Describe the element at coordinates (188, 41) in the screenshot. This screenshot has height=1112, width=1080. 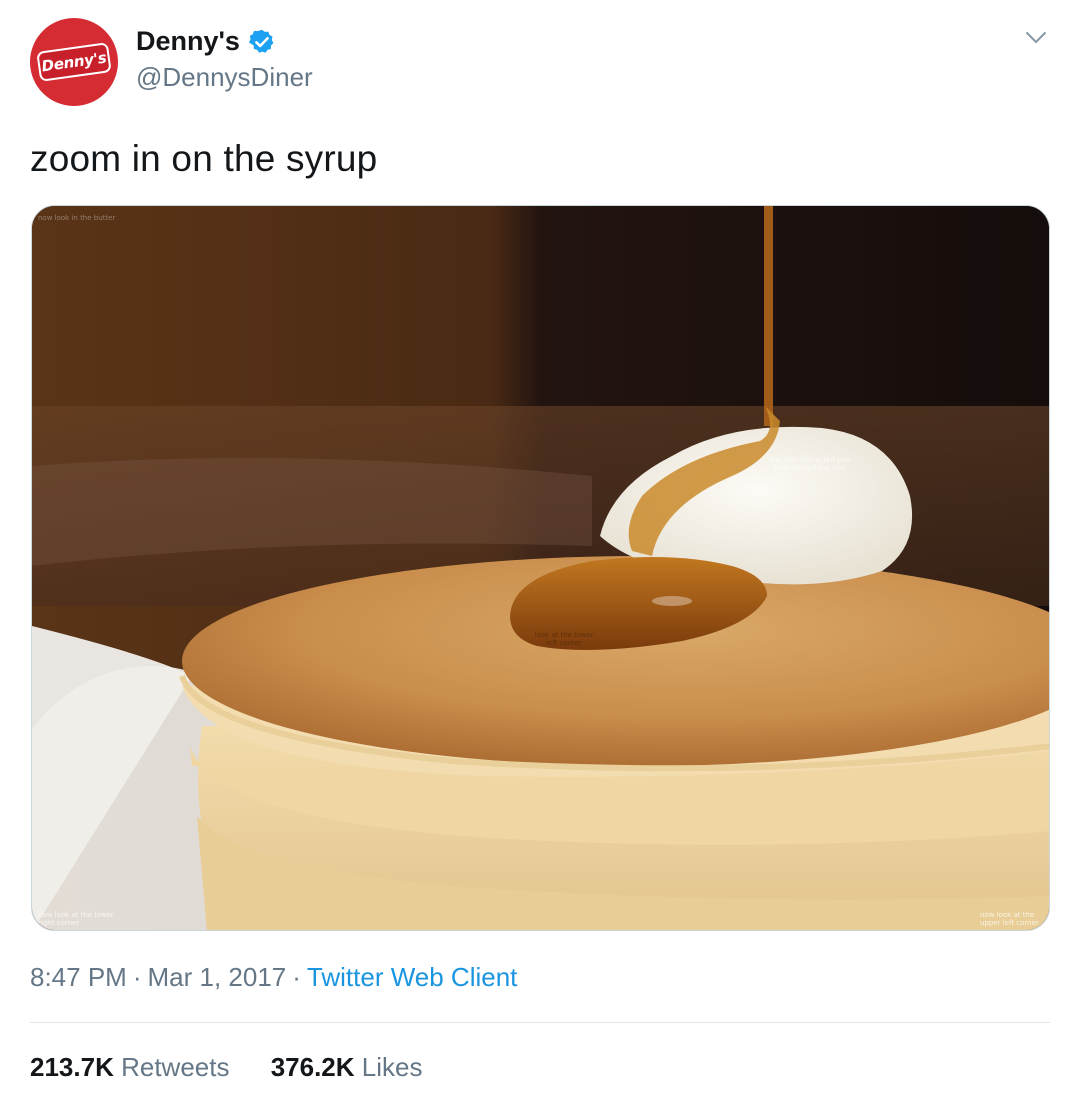
I see `display-name: Denny's` at that location.